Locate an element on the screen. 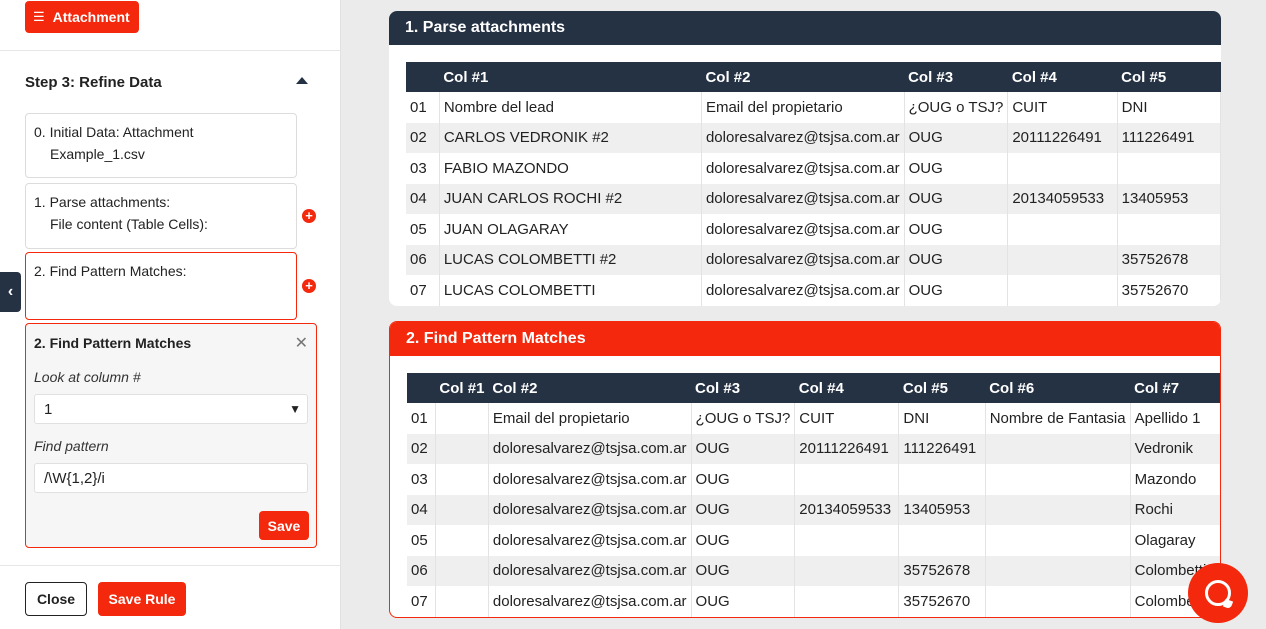 This screenshot has height=629, width=1266. table-cell: Olagaray is located at coordinates (1175, 540).